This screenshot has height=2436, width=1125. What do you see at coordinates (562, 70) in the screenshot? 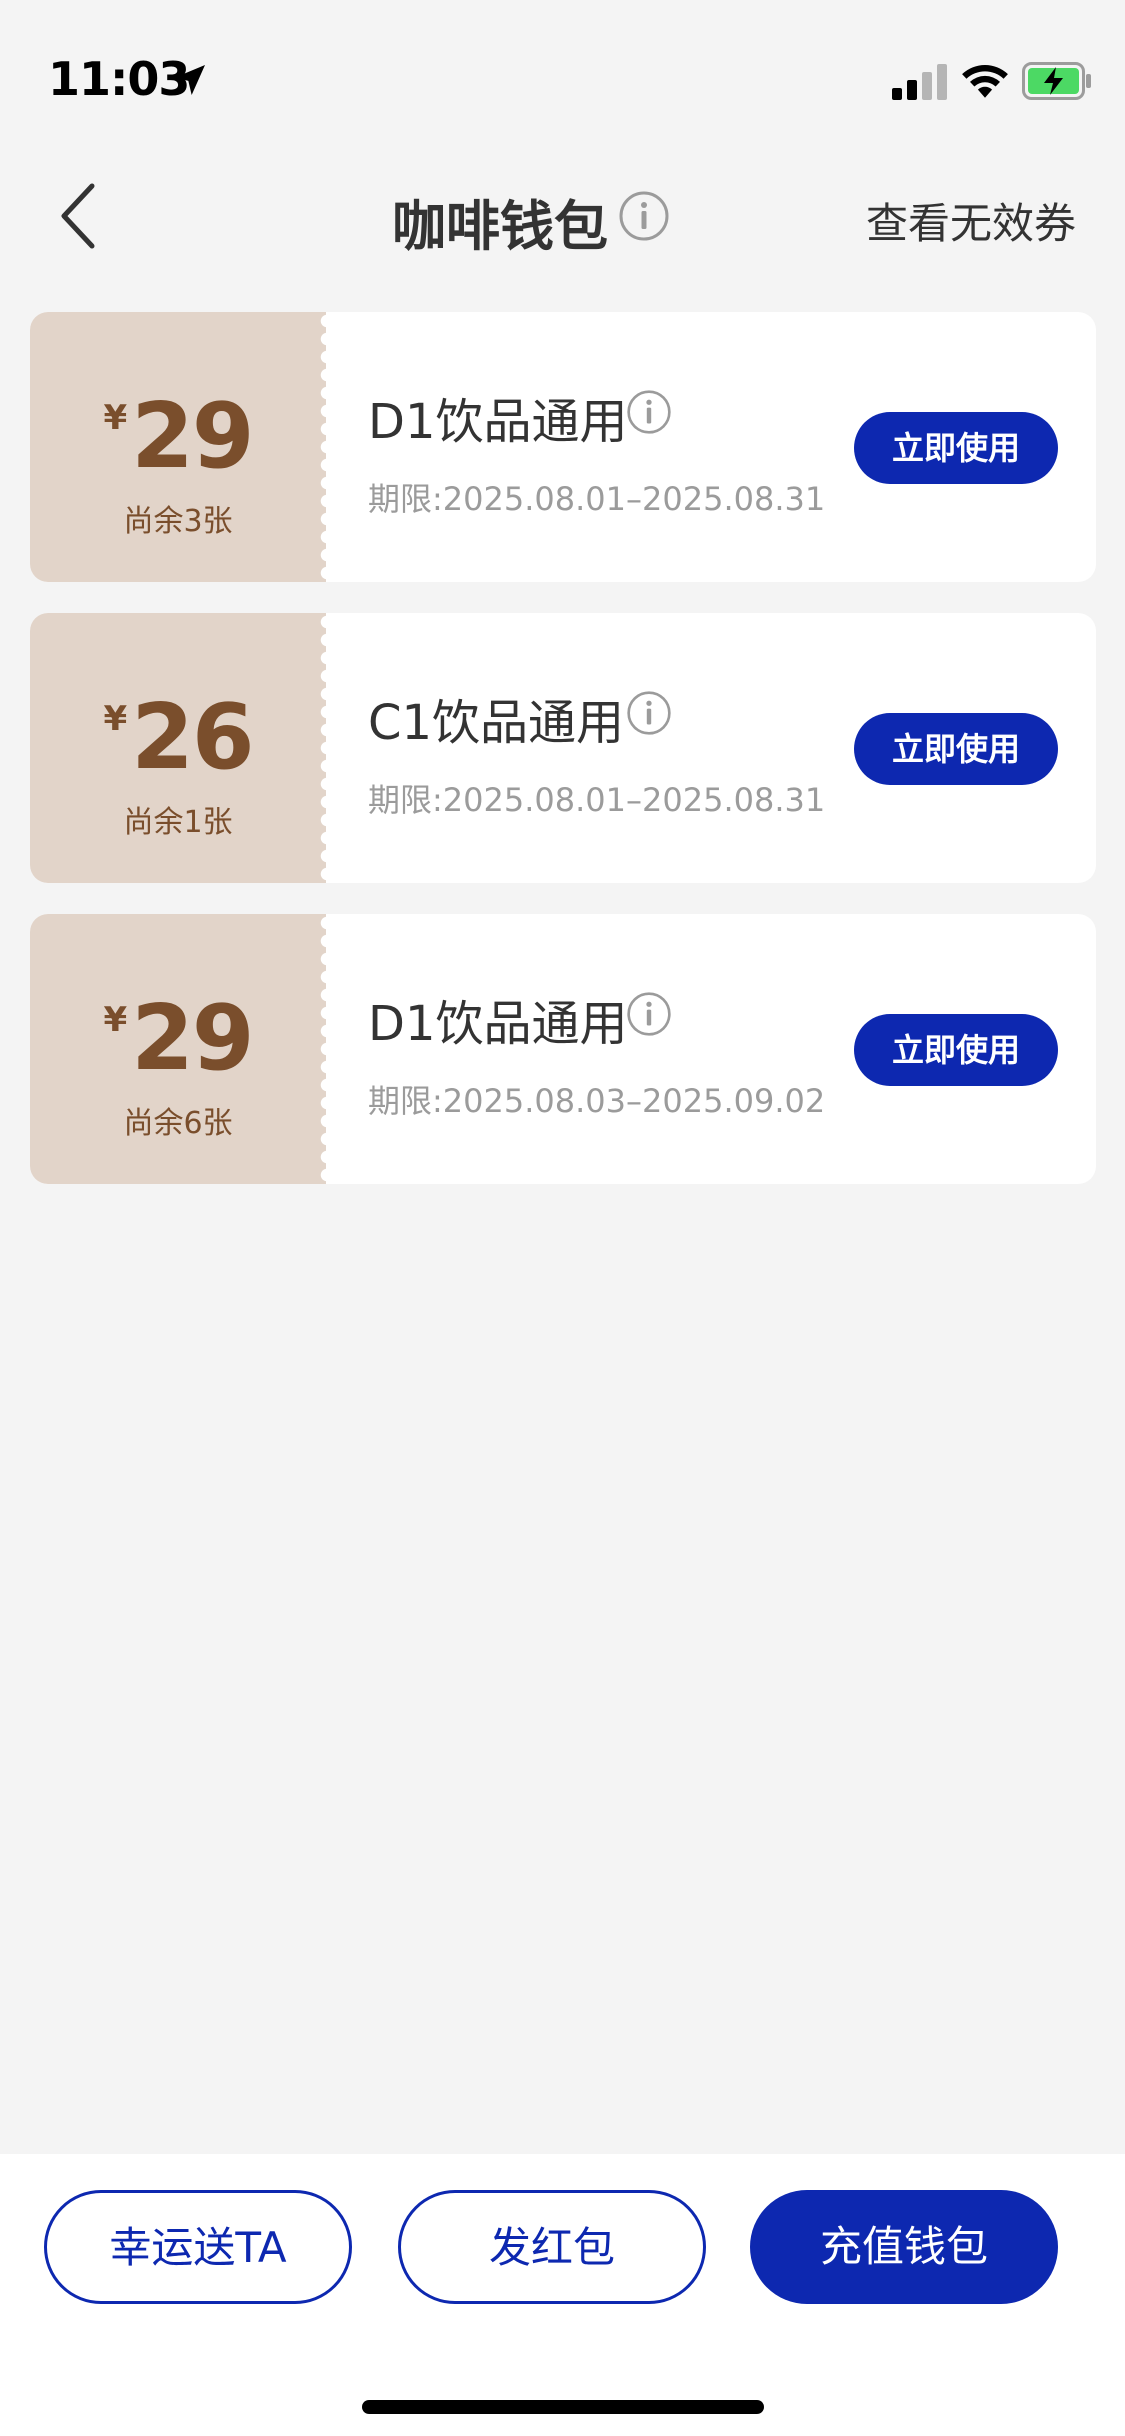
I see `status-bar: 11:03` at bounding box center [562, 70].